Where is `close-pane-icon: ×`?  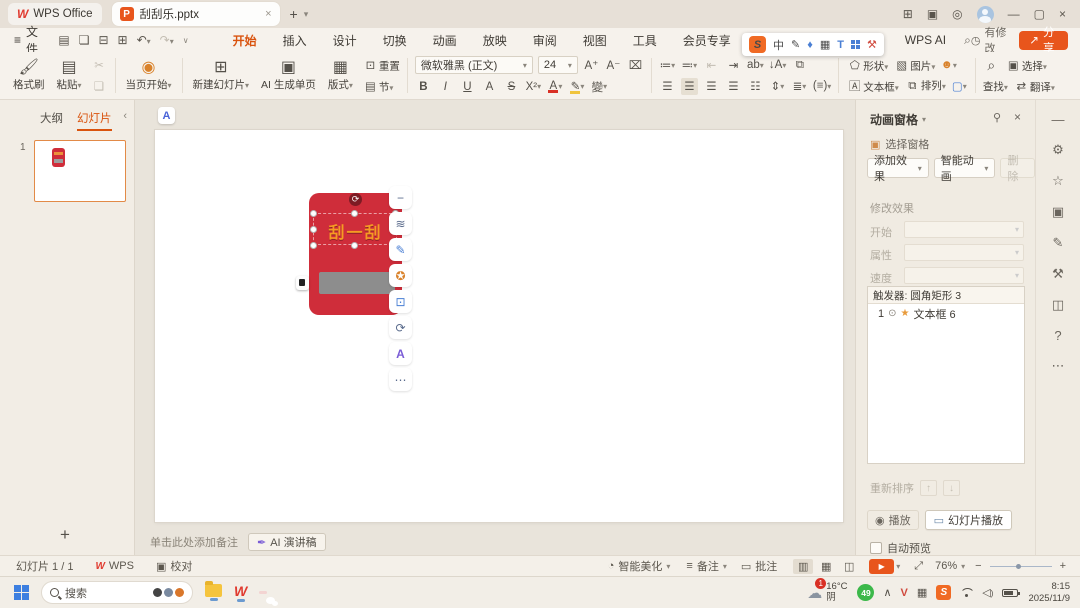
close-pane-icon: × is located at coordinates (1017, 117).